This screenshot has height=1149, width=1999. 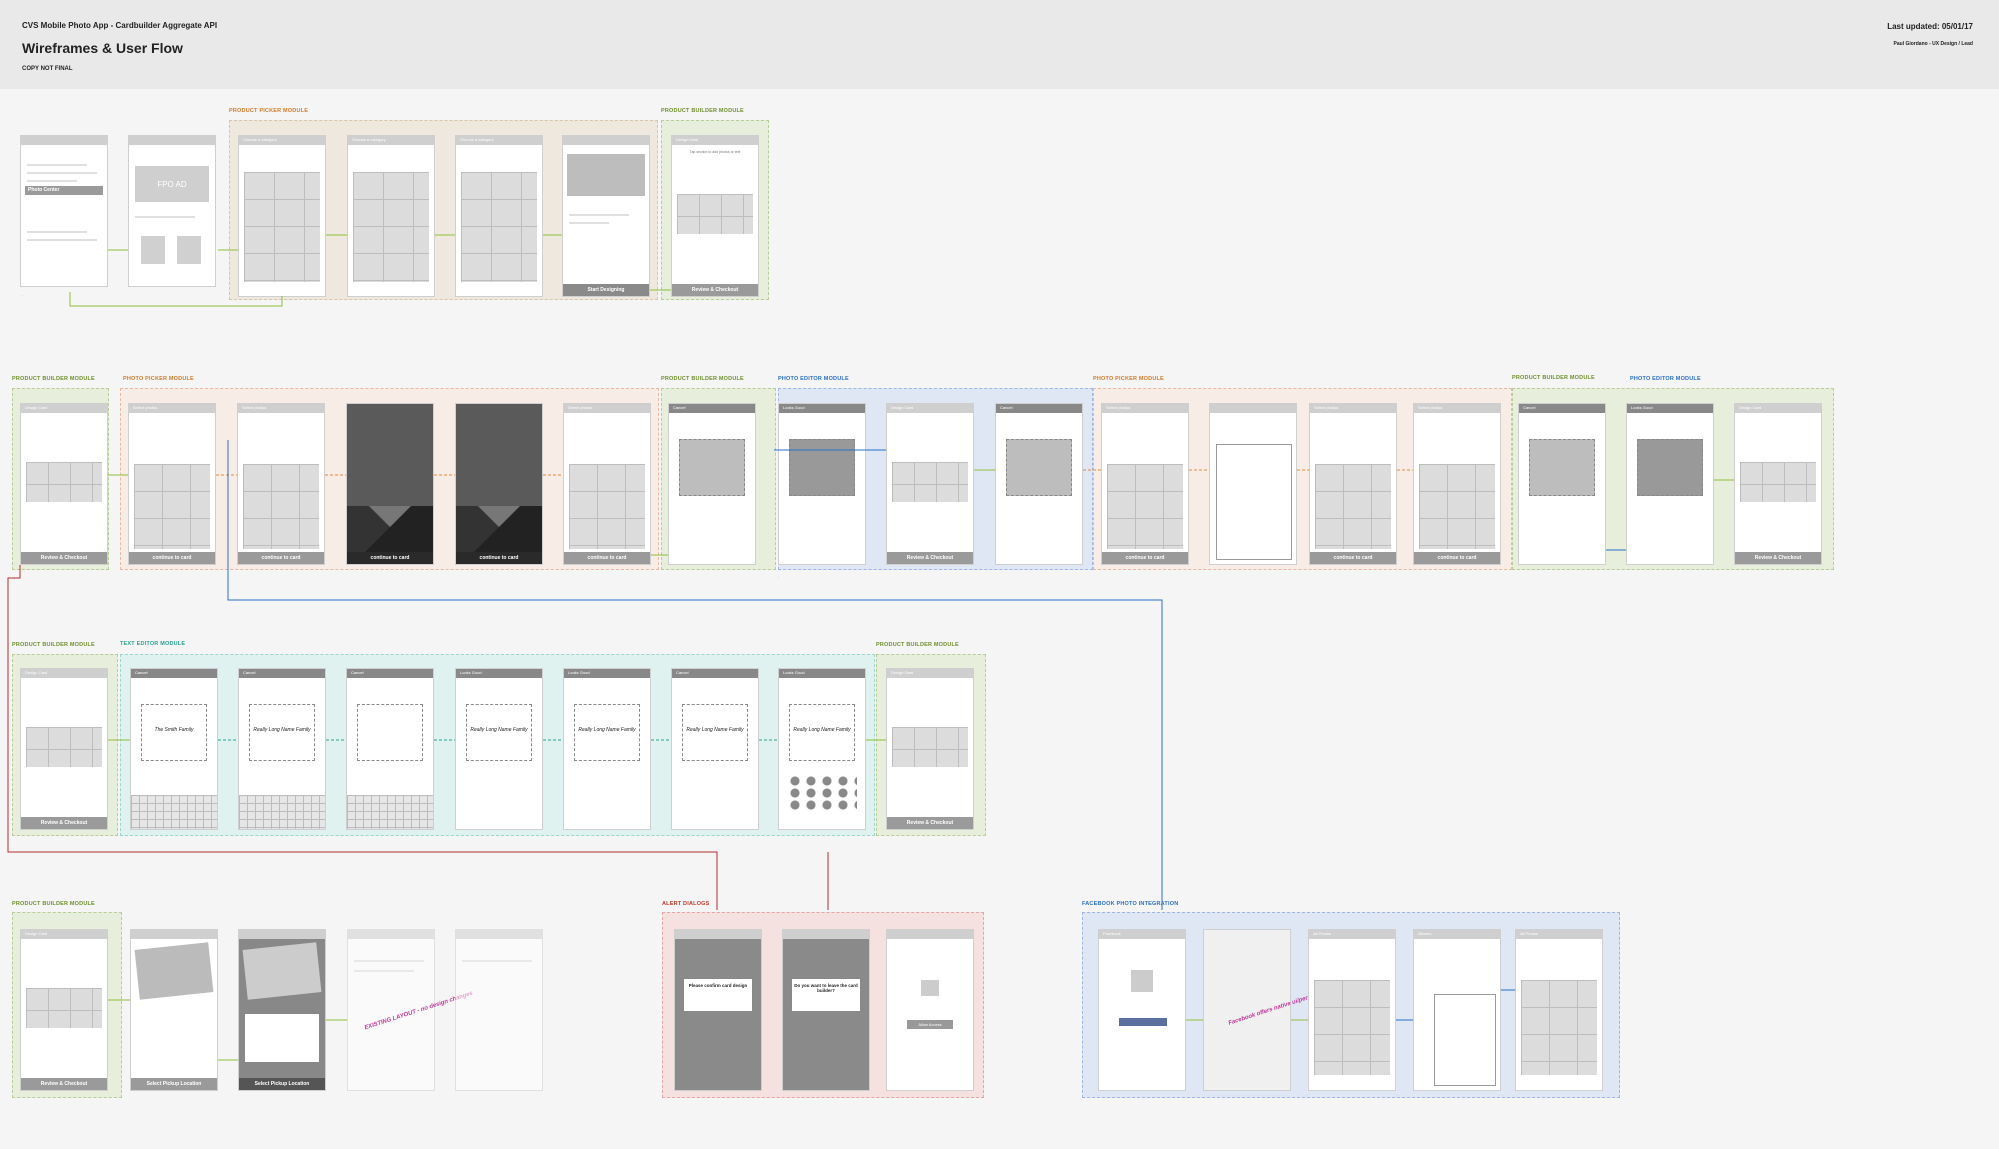 What do you see at coordinates (779, 578) in the screenshot?
I see `footnote-2: ·` at bounding box center [779, 578].